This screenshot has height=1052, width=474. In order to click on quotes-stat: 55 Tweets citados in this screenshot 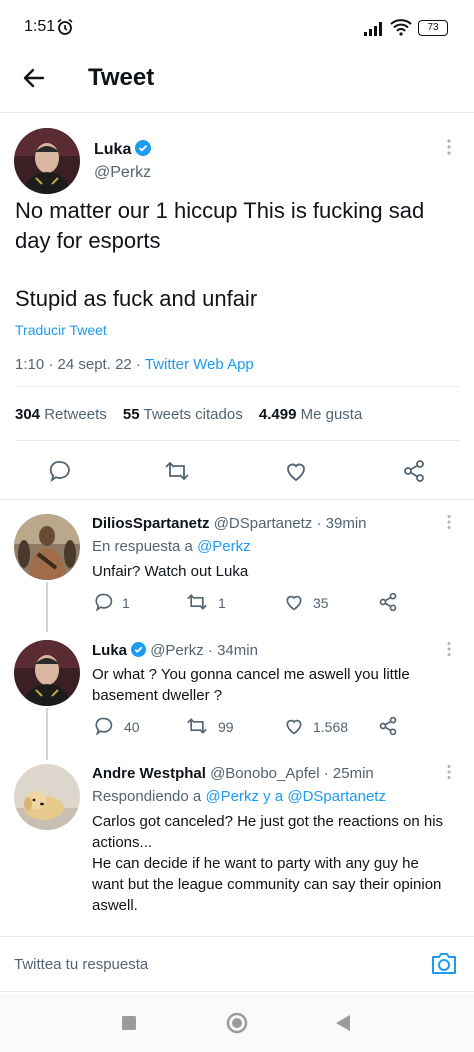, I will do `click(183, 414)`.